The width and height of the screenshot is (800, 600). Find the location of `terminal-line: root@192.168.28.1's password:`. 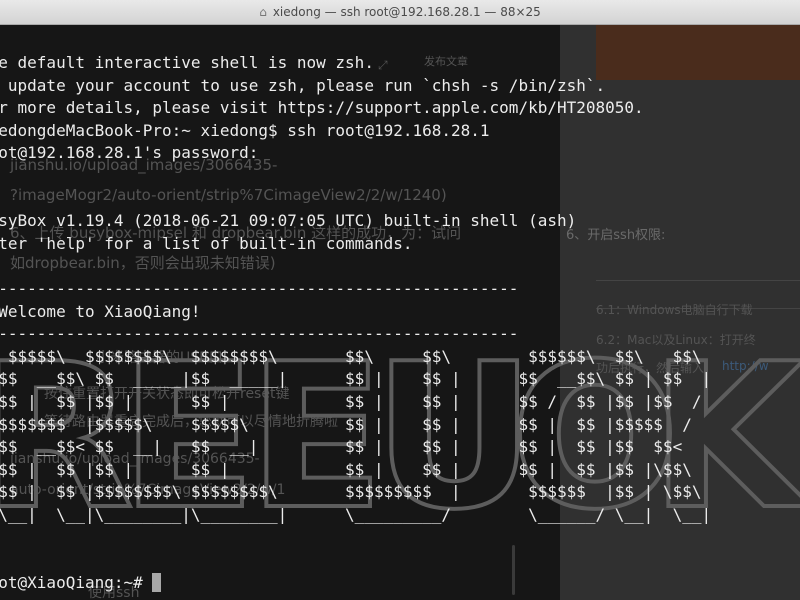

terminal-line: root@192.168.28.1's password: is located at coordinates (129, 153).